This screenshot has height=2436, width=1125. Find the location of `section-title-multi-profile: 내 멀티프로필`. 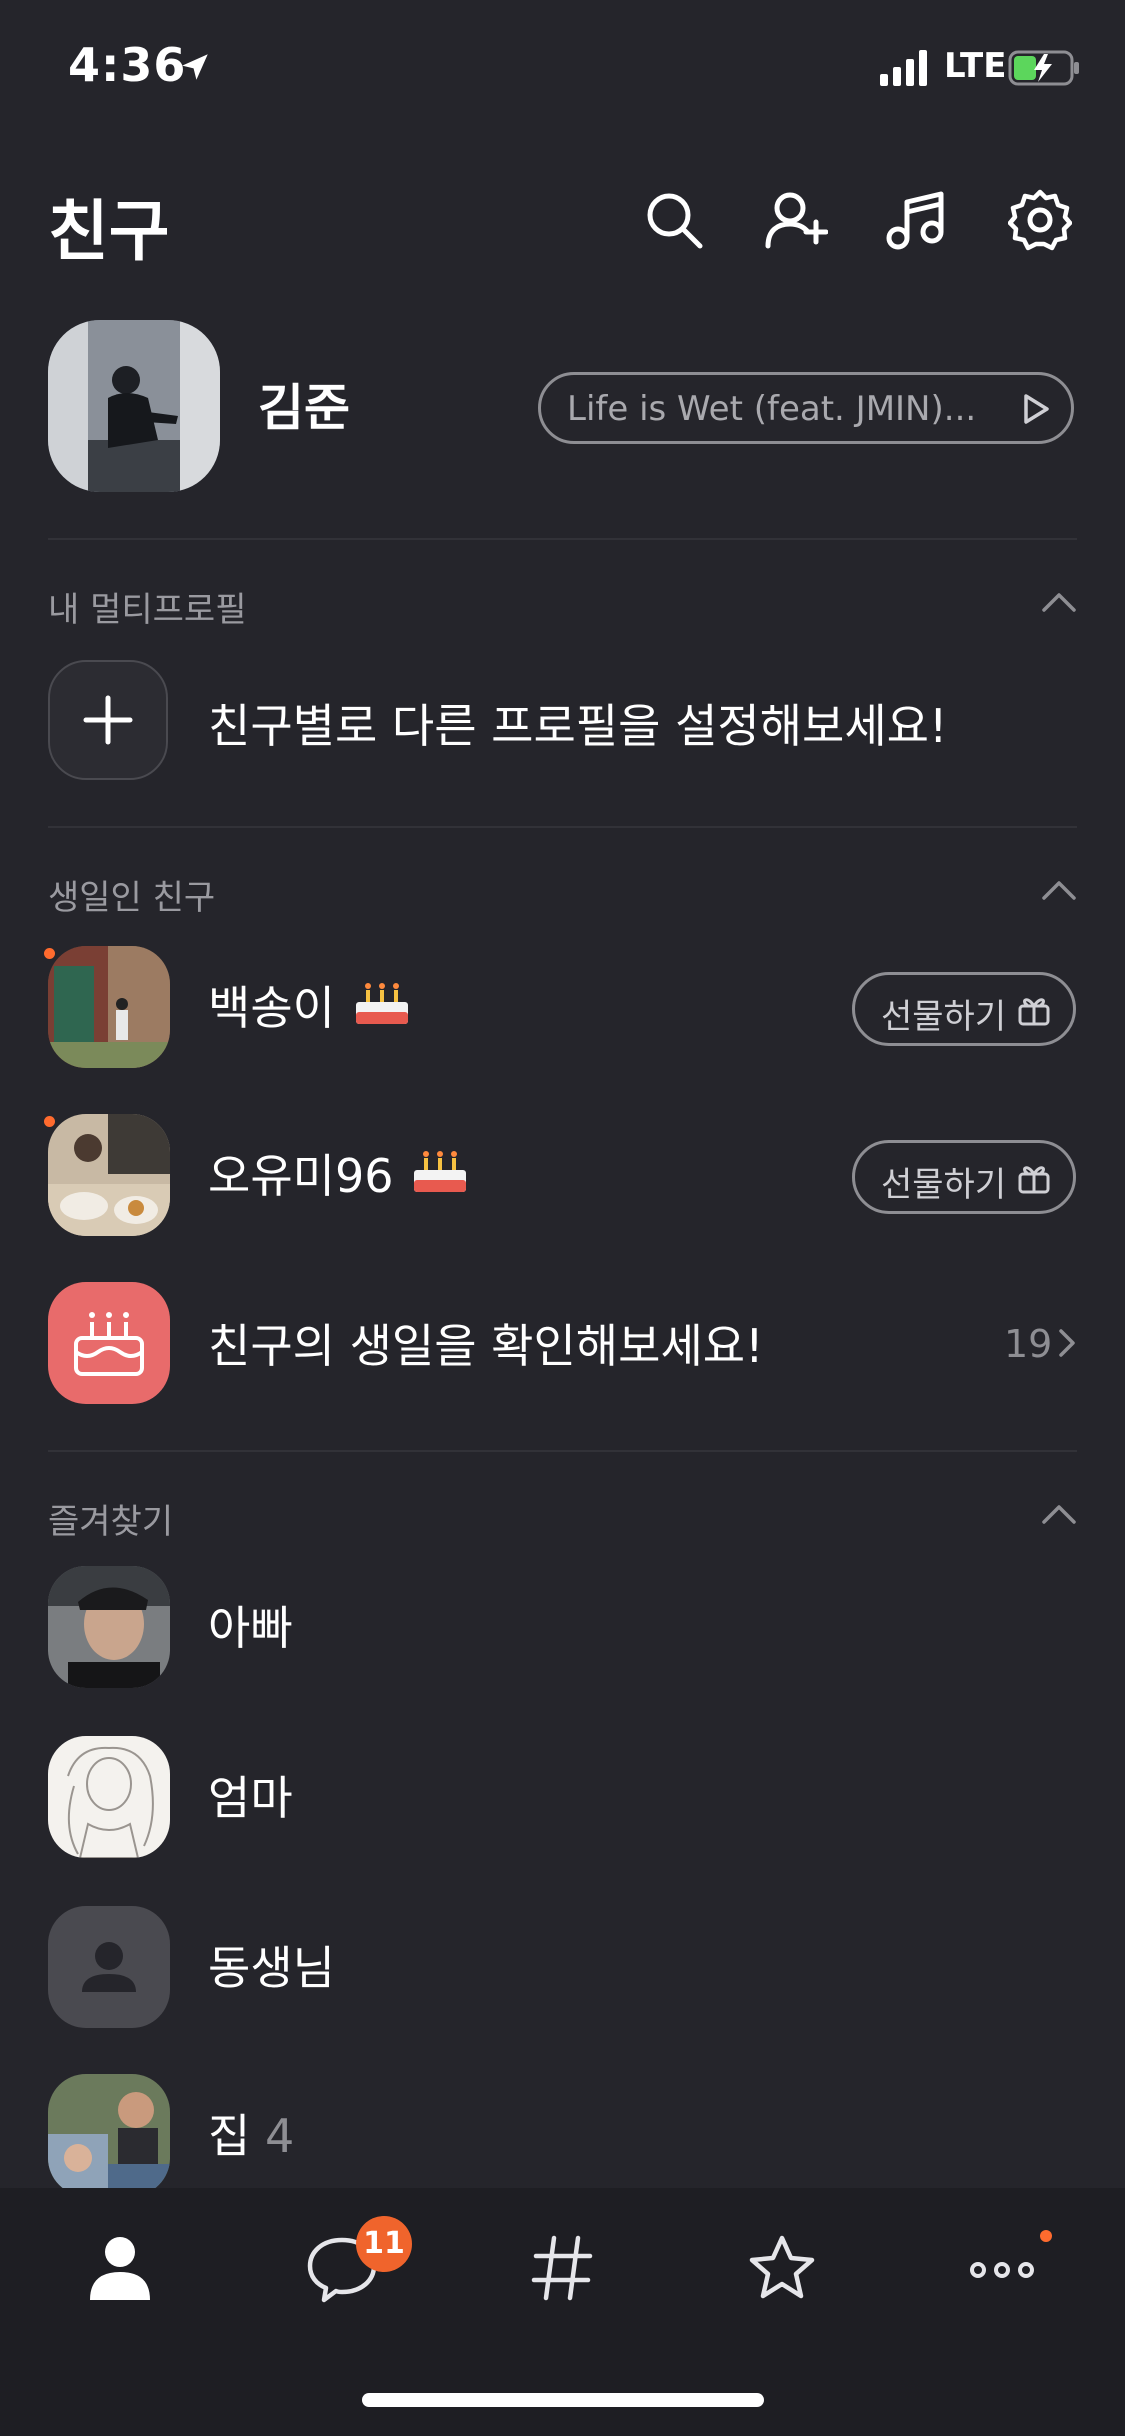

section-title-multi-profile: 내 멀티프로필 is located at coordinates (147, 610).